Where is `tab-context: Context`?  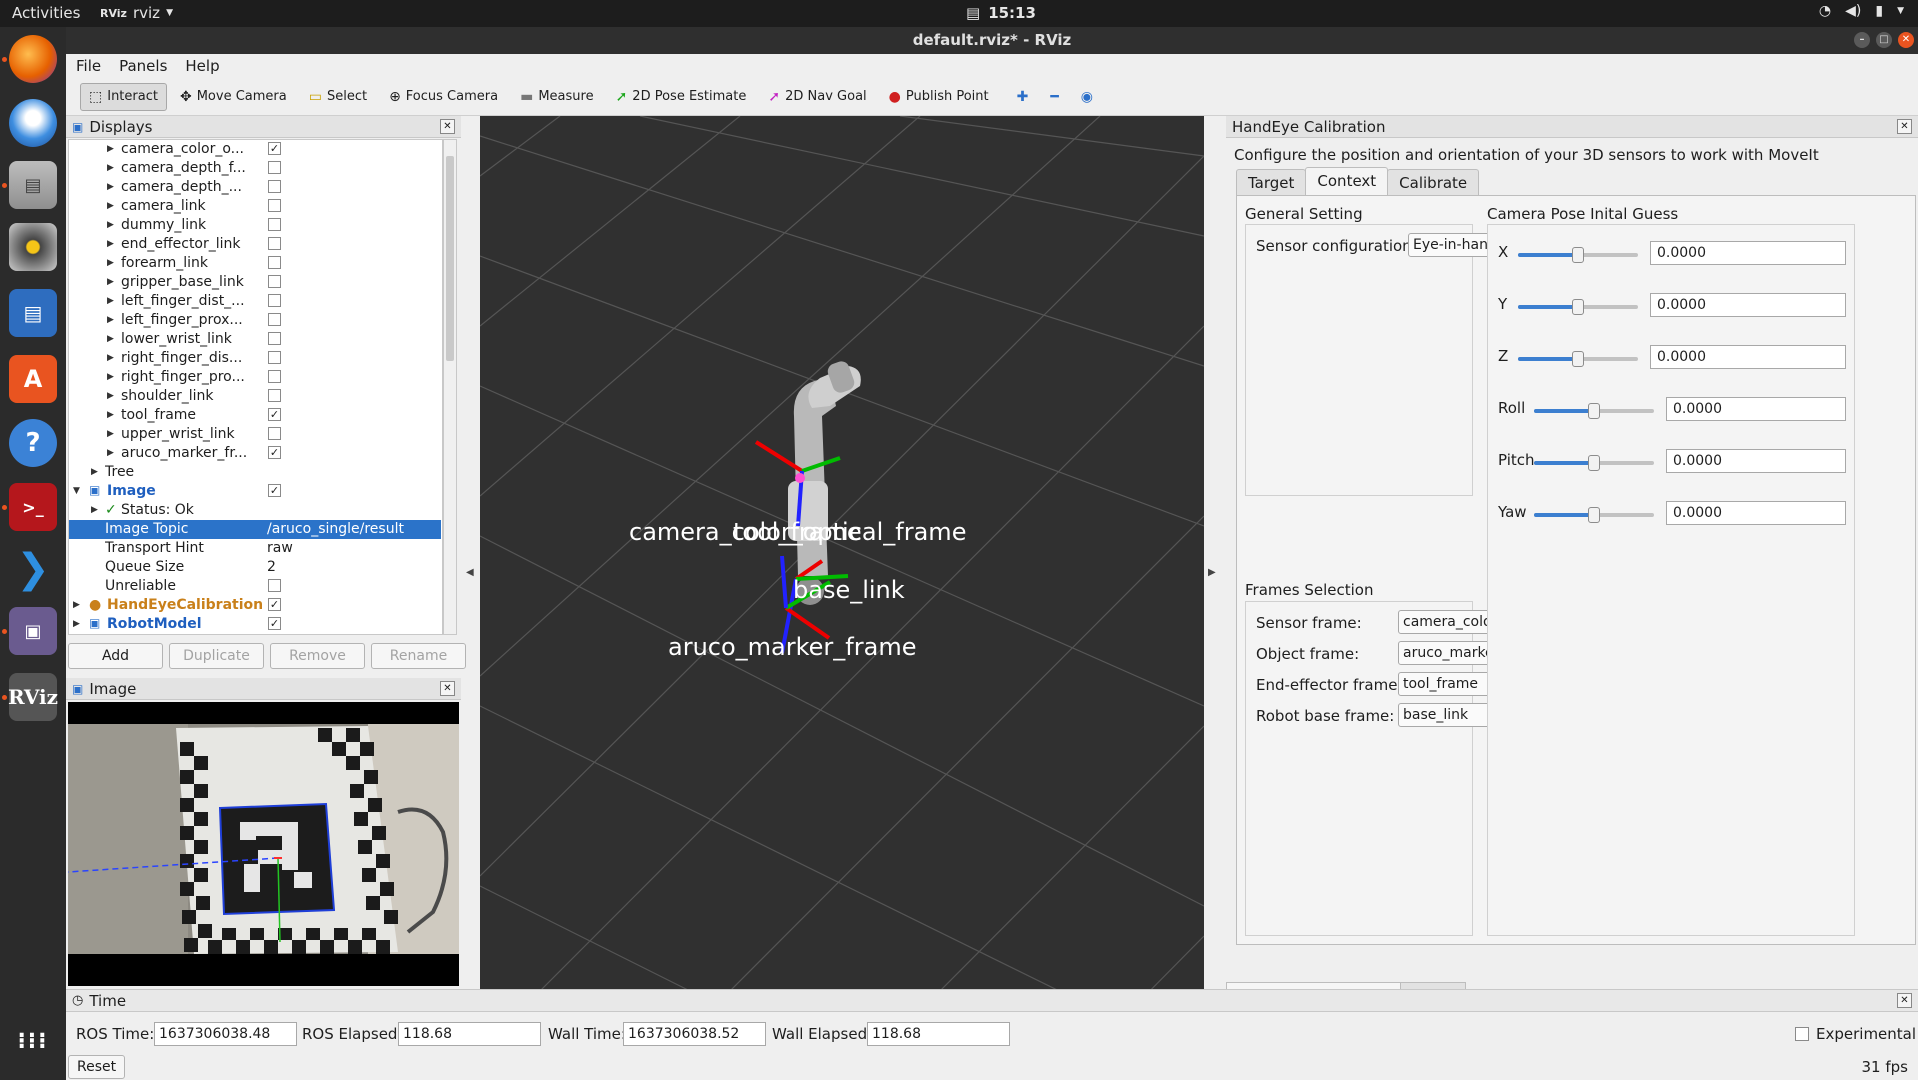
tab-context: Context is located at coordinates (1347, 181).